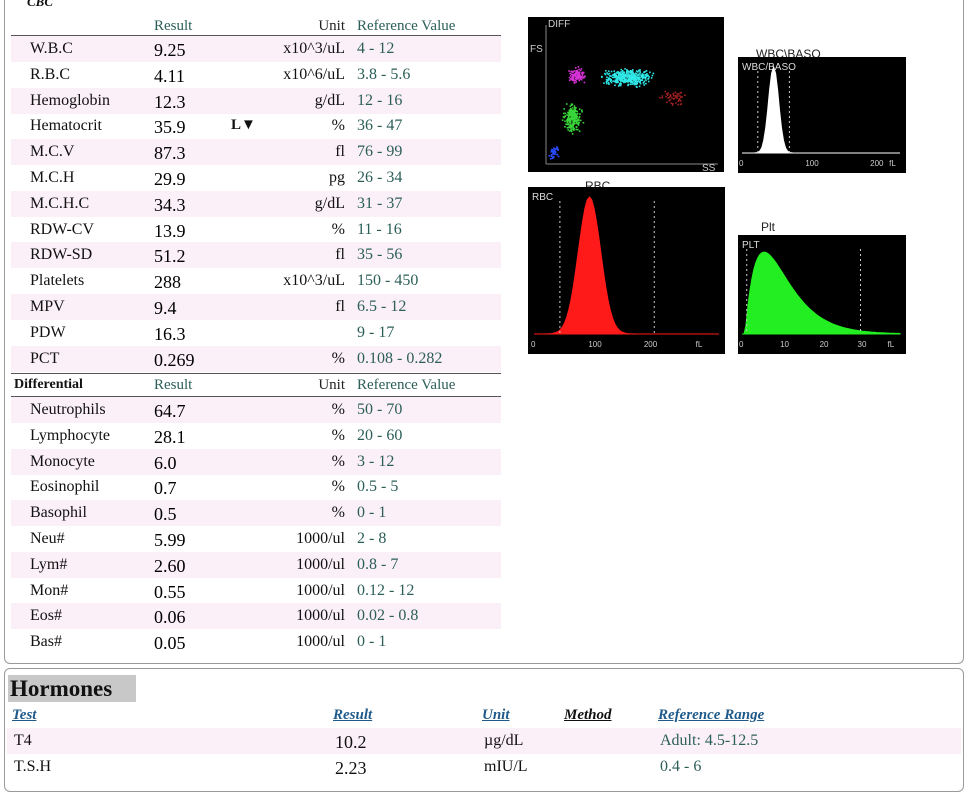 This screenshot has height=799, width=964. Describe the element at coordinates (559, 24) in the screenshot. I see `diff-label: DIFF` at that location.